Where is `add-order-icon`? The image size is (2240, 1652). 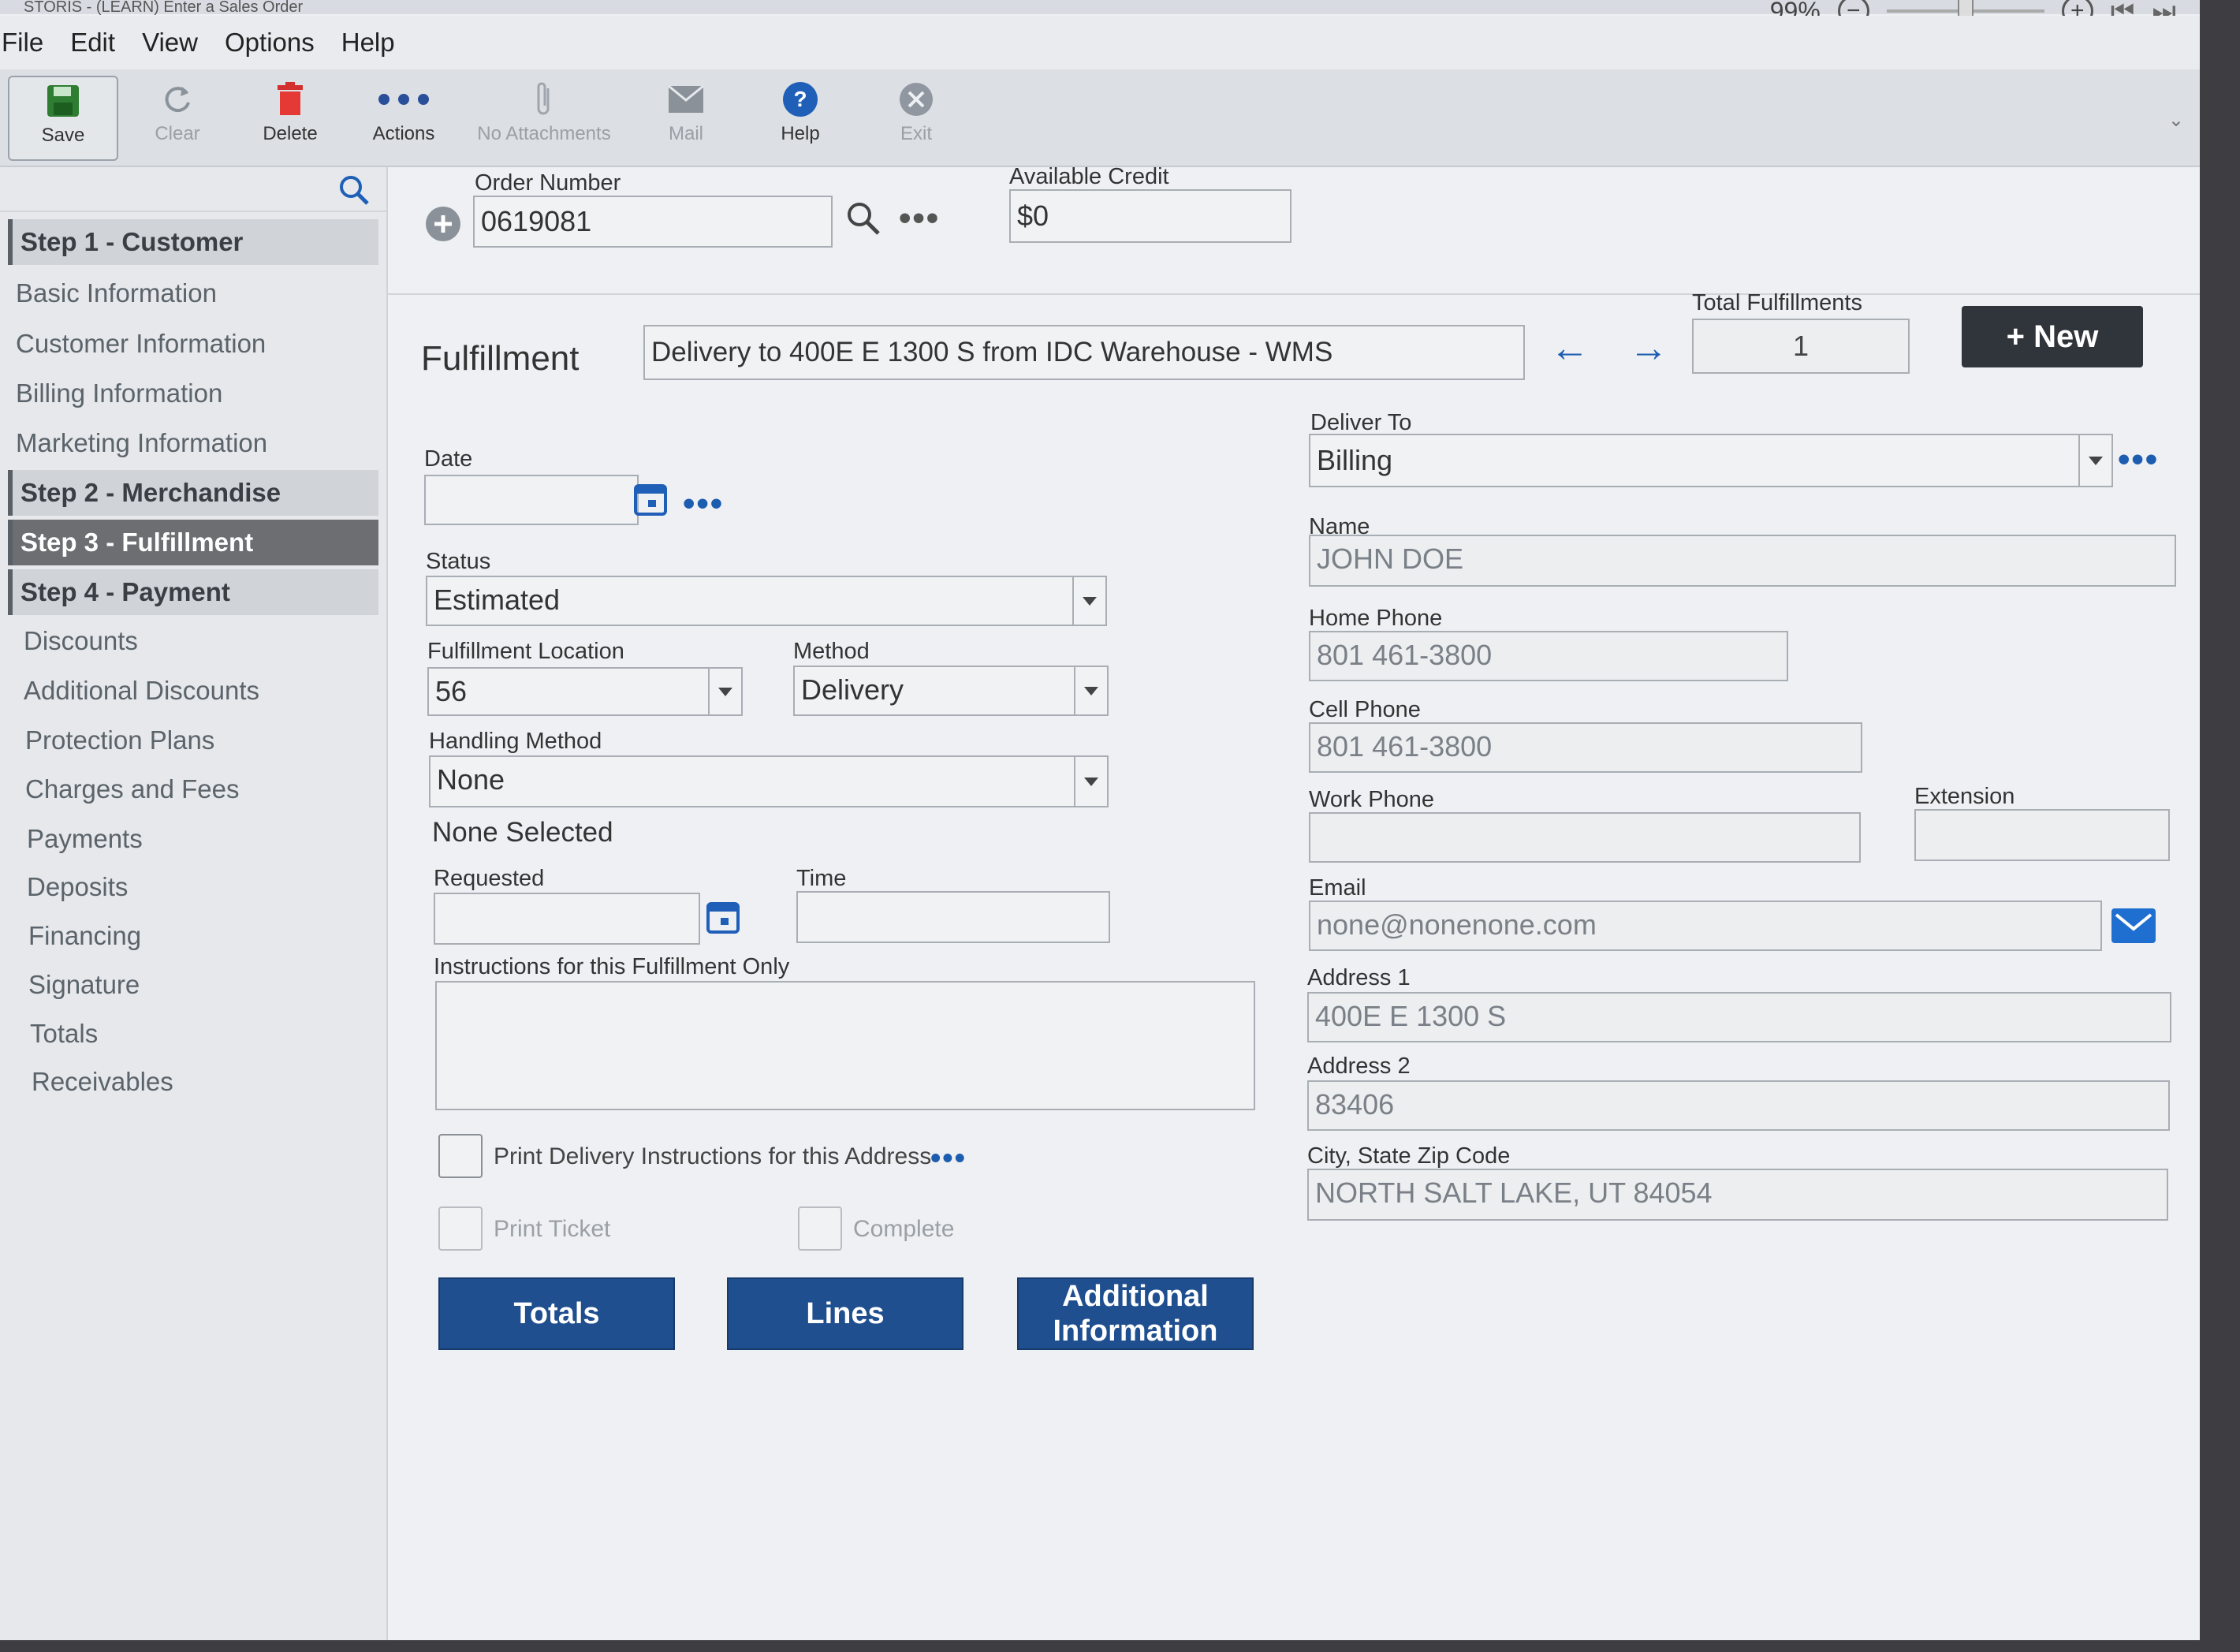
add-order-icon is located at coordinates (443, 226).